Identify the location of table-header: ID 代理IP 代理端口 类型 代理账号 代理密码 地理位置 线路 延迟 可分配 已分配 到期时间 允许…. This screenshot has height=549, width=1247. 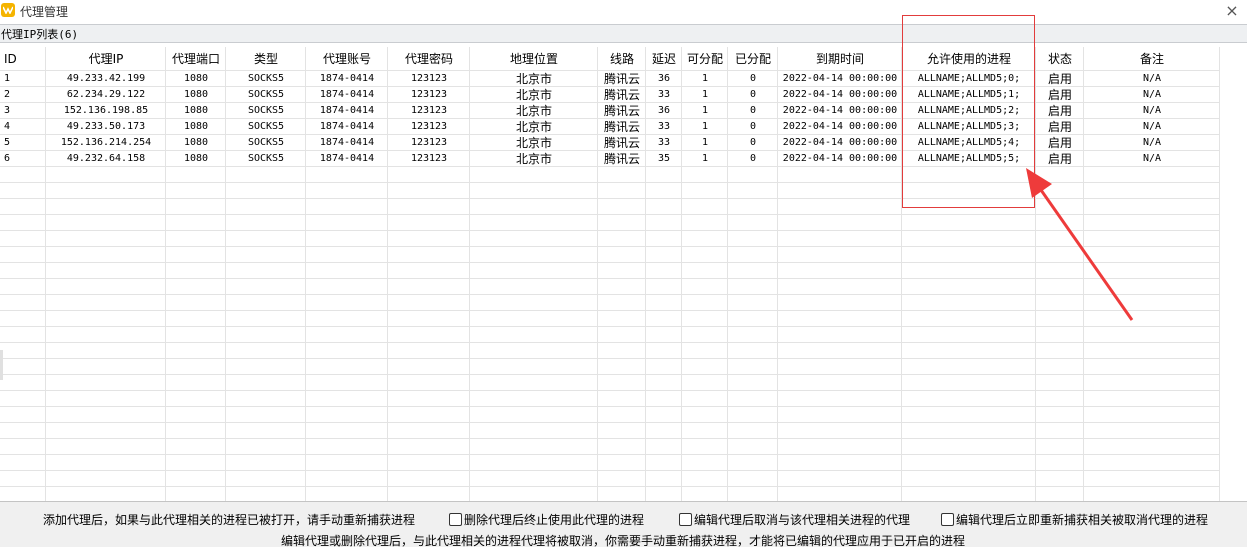
(610, 59).